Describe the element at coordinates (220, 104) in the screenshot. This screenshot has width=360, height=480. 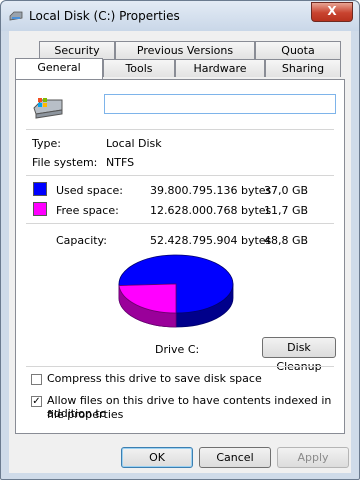
I see `drive-name-input` at that location.